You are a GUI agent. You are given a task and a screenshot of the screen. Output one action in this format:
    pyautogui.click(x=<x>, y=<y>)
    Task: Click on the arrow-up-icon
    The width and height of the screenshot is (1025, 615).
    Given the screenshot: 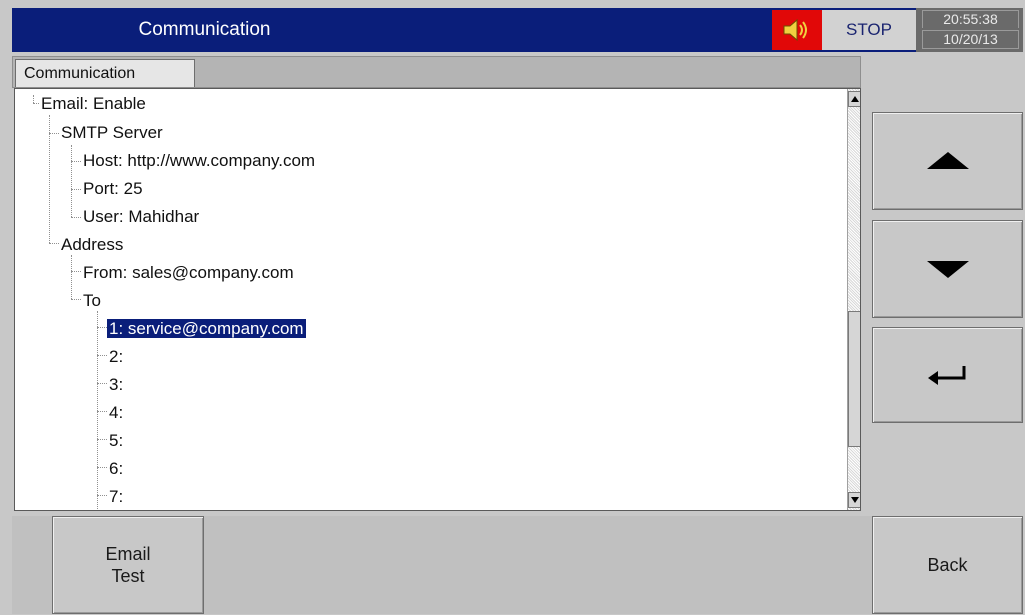 What is the action you would take?
    pyautogui.click(x=947, y=160)
    